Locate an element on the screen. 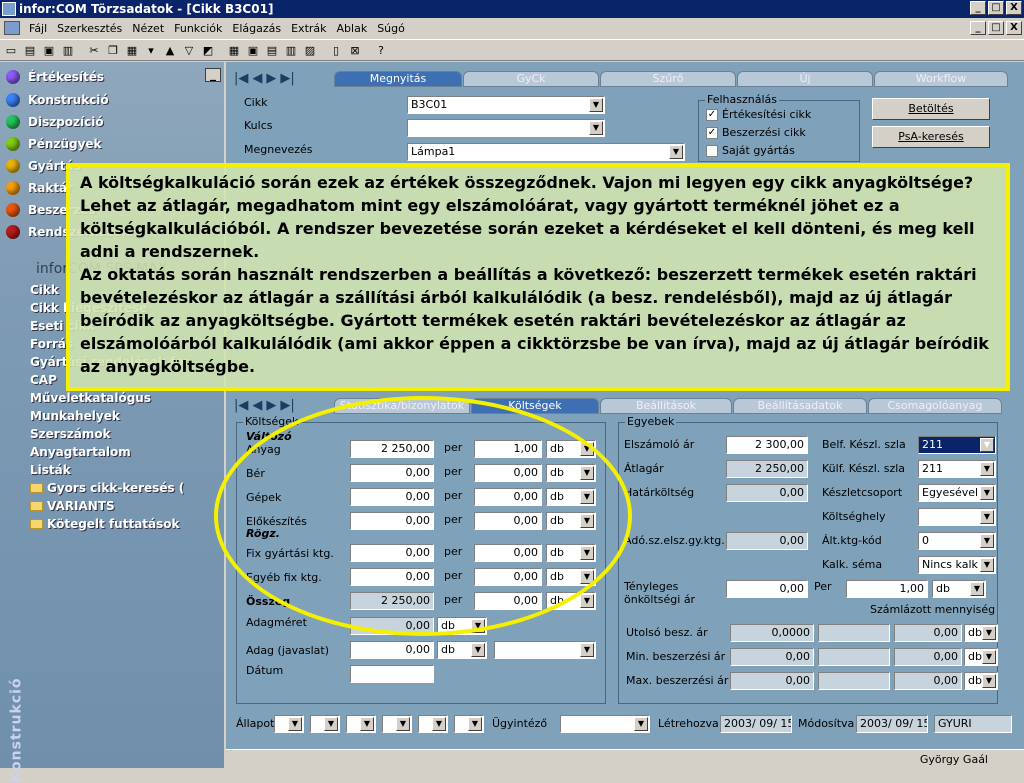 The image size is (1024, 783). menu-extrak: Extrák is located at coordinates (308, 28).